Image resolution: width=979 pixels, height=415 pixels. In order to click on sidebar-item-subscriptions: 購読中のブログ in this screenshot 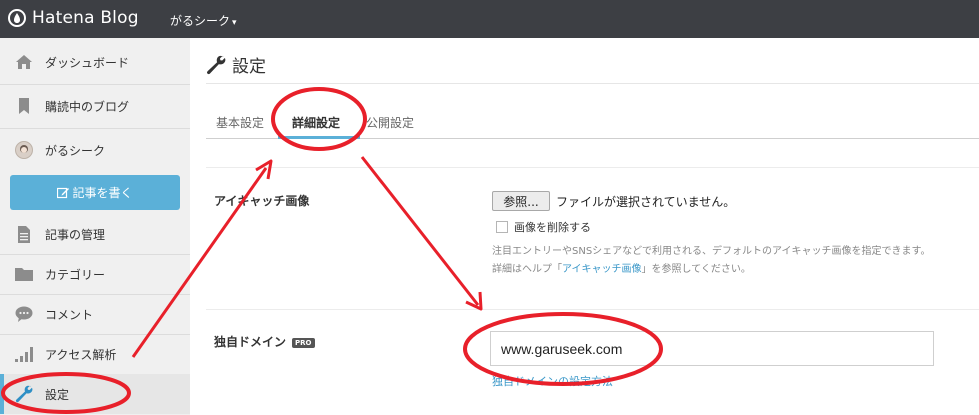, I will do `click(95, 106)`.